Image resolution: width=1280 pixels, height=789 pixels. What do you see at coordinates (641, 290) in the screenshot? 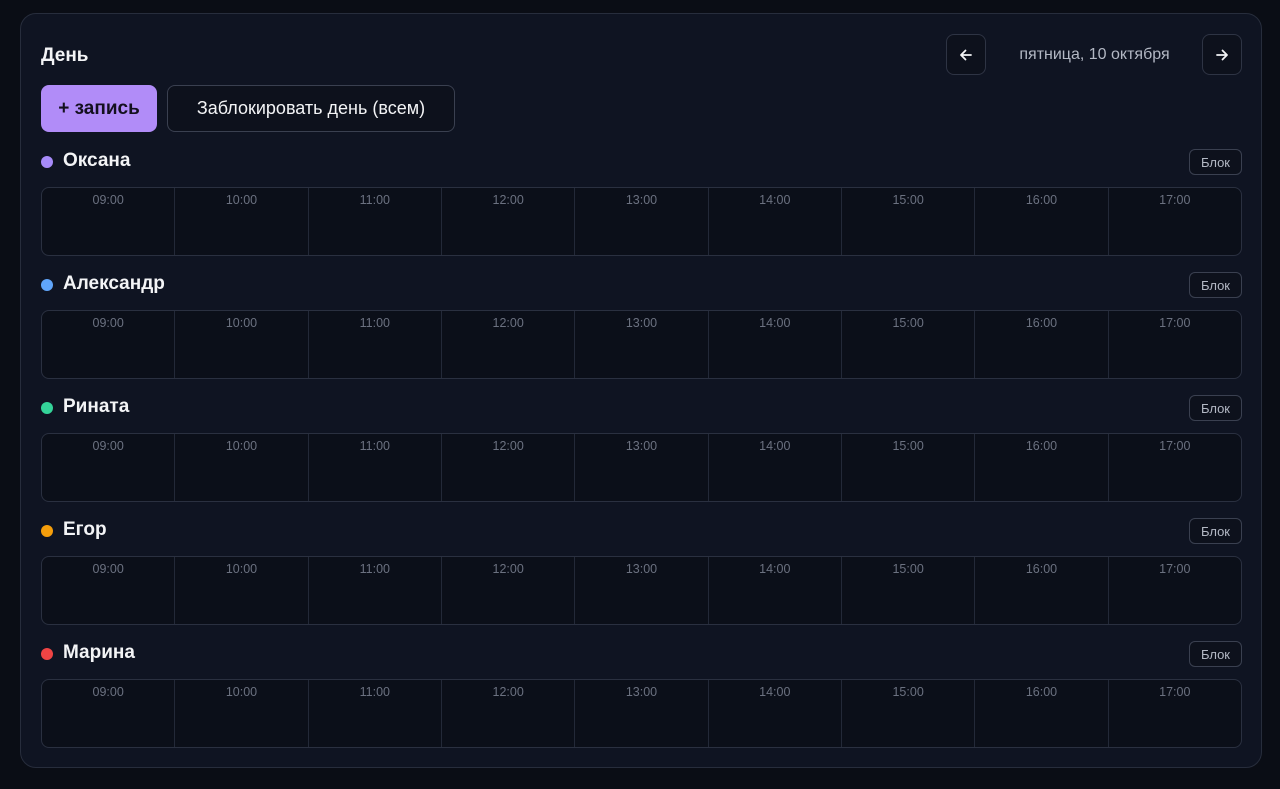
I see `staff-header: Александр Блок` at bounding box center [641, 290].